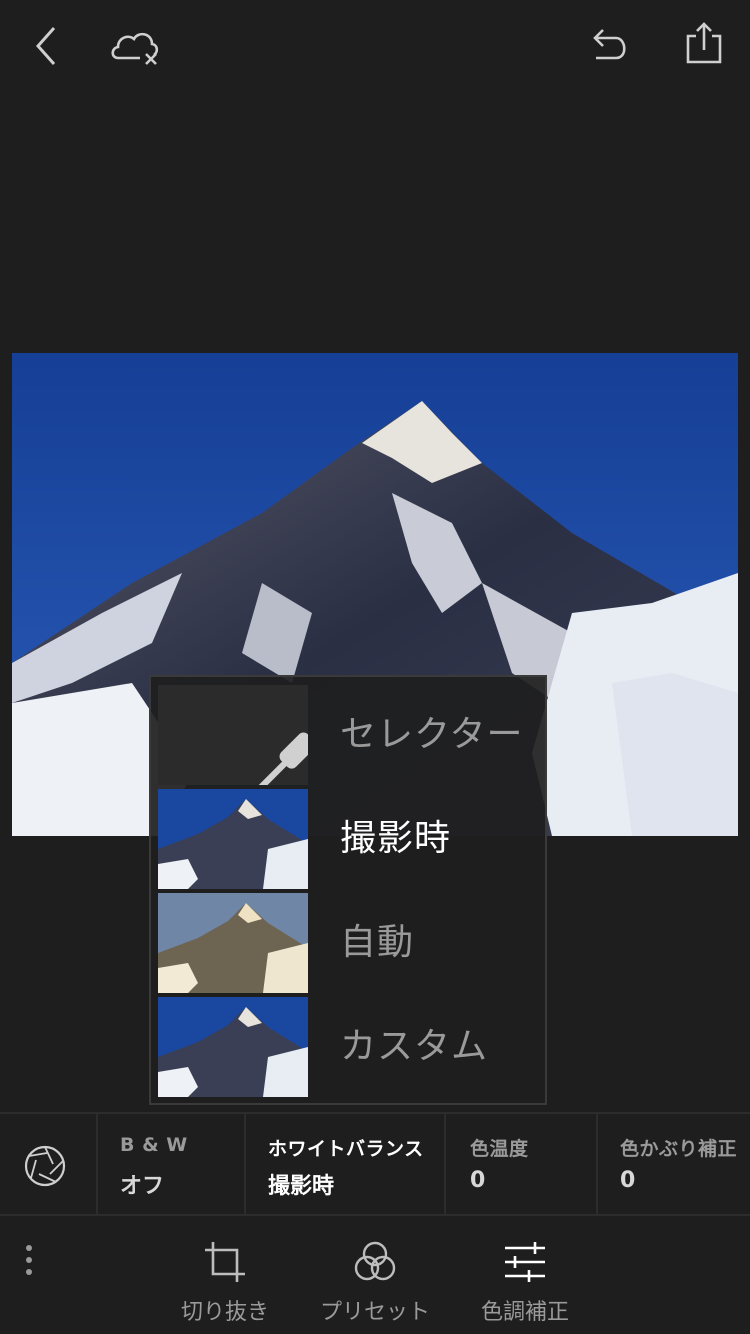  I want to click on tool-adjust: 色調補正, so click(525, 1275).